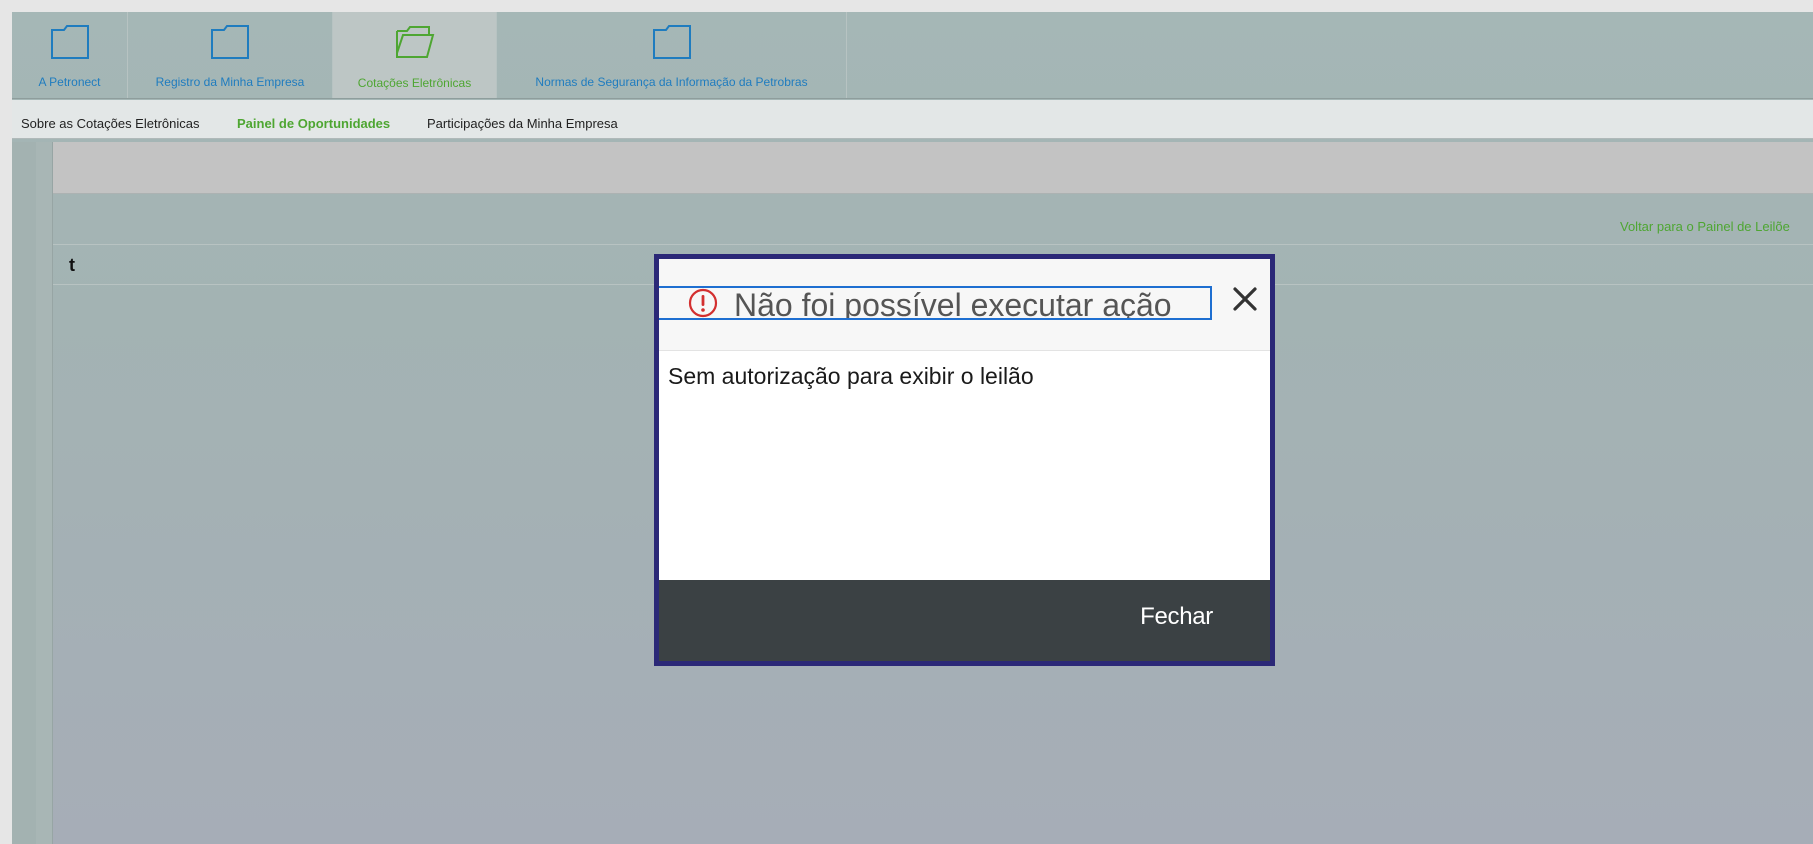 The image size is (1813, 844). What do you see at coordinates (69, 82) in the screenshot?
I see `tab-label: A Petronect` at bounding box center [69, 82].